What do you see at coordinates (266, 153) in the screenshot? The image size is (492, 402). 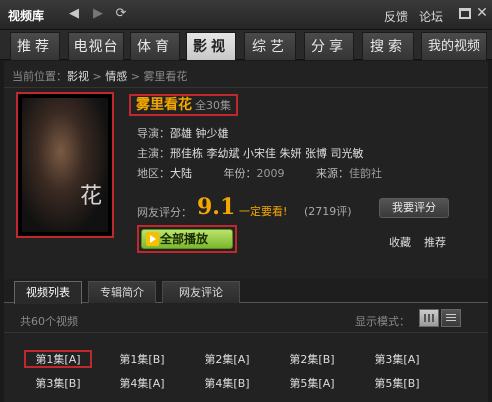 I see `cast-names: 邢佳栋 李幼斌 小宋佳 朱妍 张博 司光敏` at bounding box center [266, 153].